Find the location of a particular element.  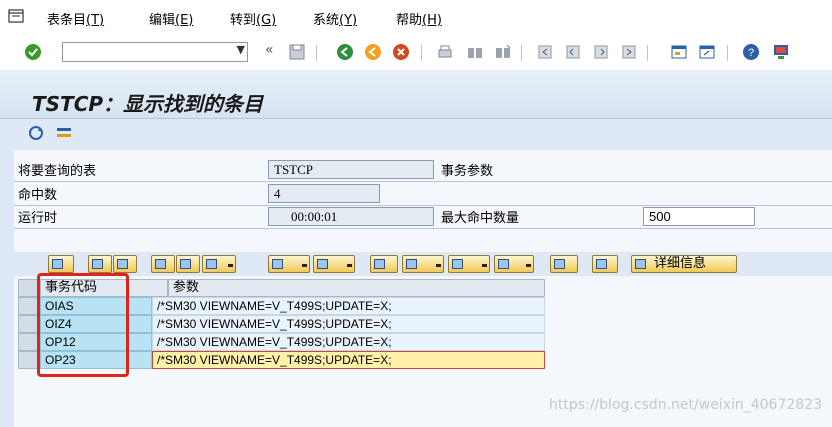

menu-table-entry: 表条目(T) is located at coordinates (75, 18).